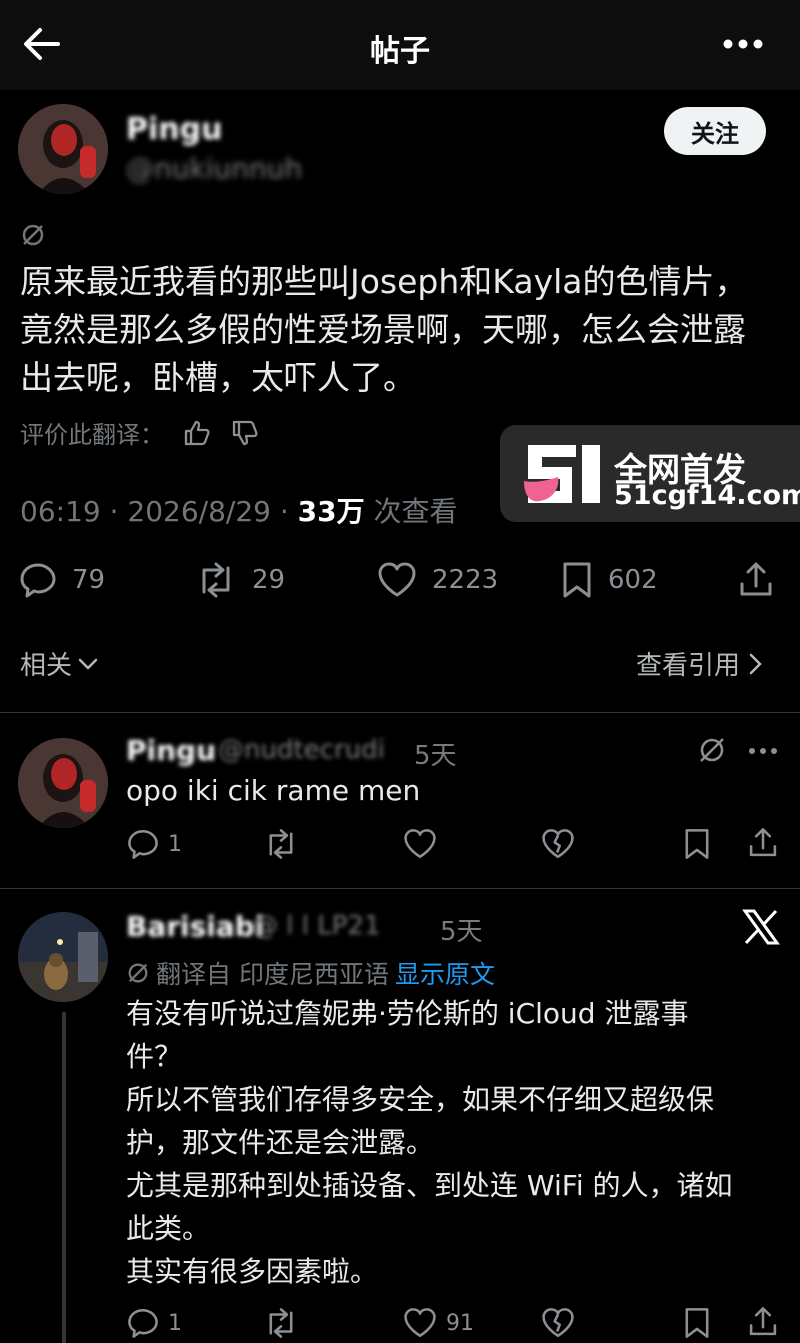 The image size is (800, 1343). I want to click on chevron-down-icon, so click(88, 664).